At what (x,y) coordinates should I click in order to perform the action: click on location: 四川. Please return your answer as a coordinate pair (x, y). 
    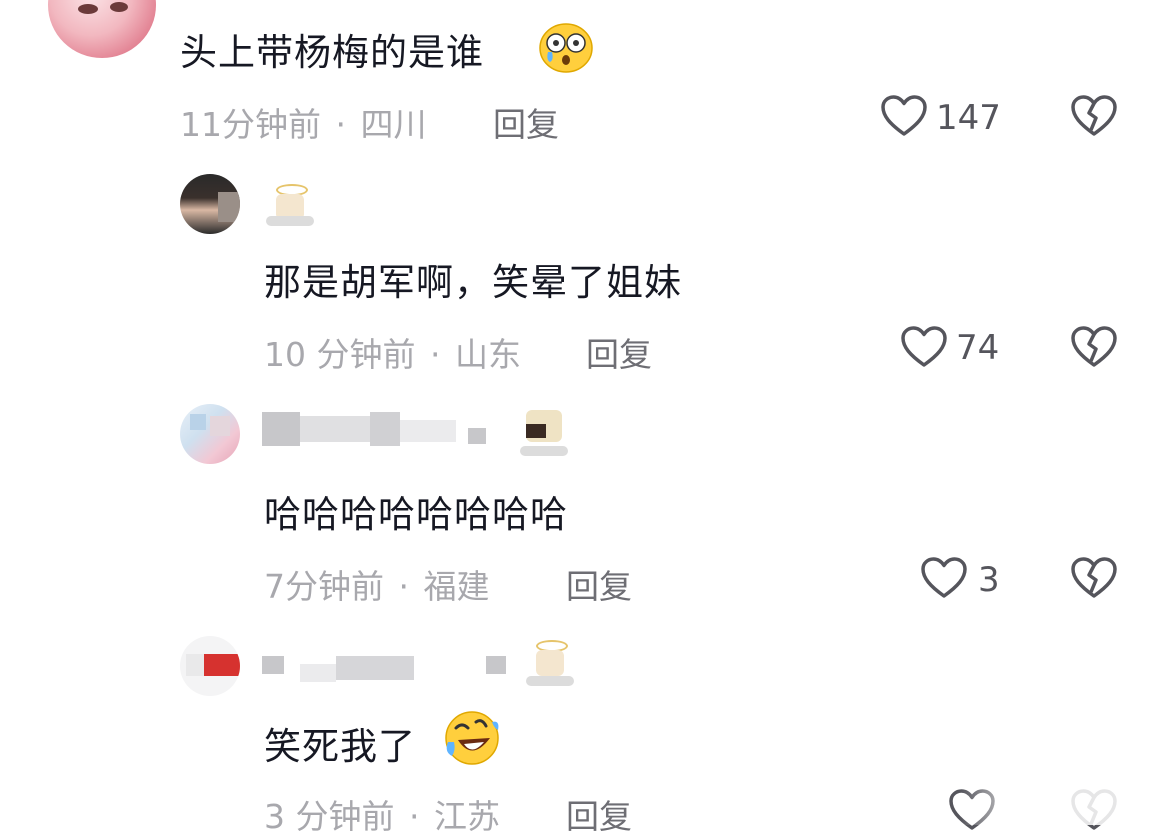
    Looking at the image, I should click on (393, 124).